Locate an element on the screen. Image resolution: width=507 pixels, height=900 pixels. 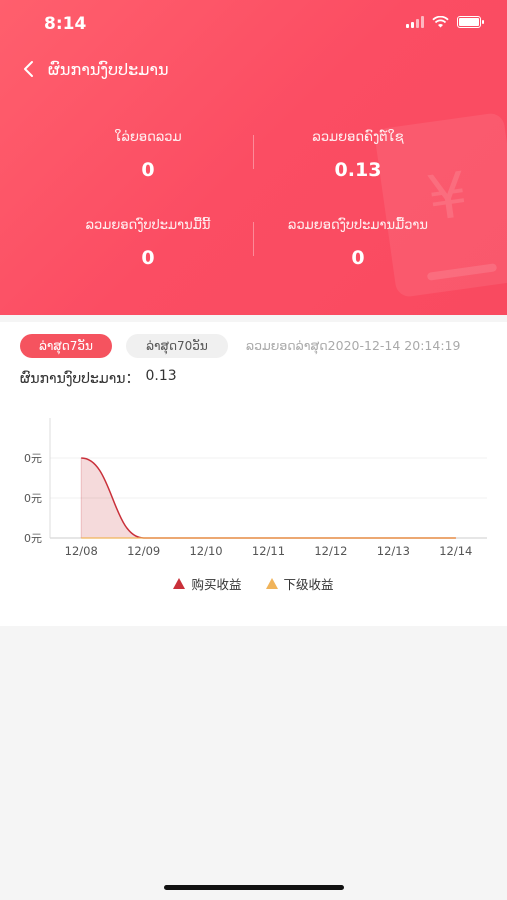
stat-value: 0.13 is located at coordinates (358, 170).